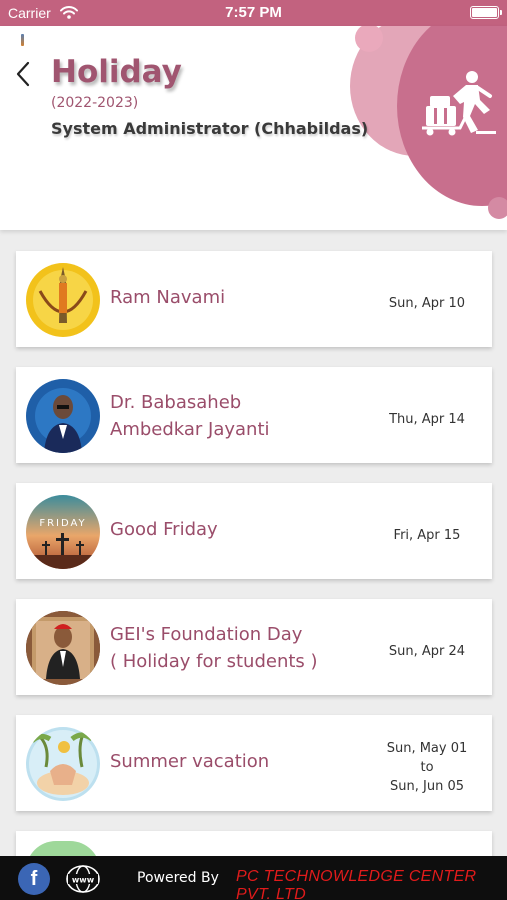  Describe the element at coordinates (206, 634) in the screenshot. I see `holiday-name-line1: GEI's Foundation Day` at that location.